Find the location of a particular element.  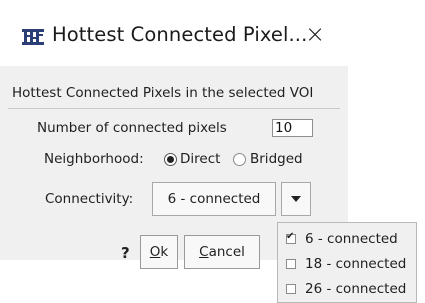

dropdown-option-6: 6 - connected is located at coordinates (347, 239).